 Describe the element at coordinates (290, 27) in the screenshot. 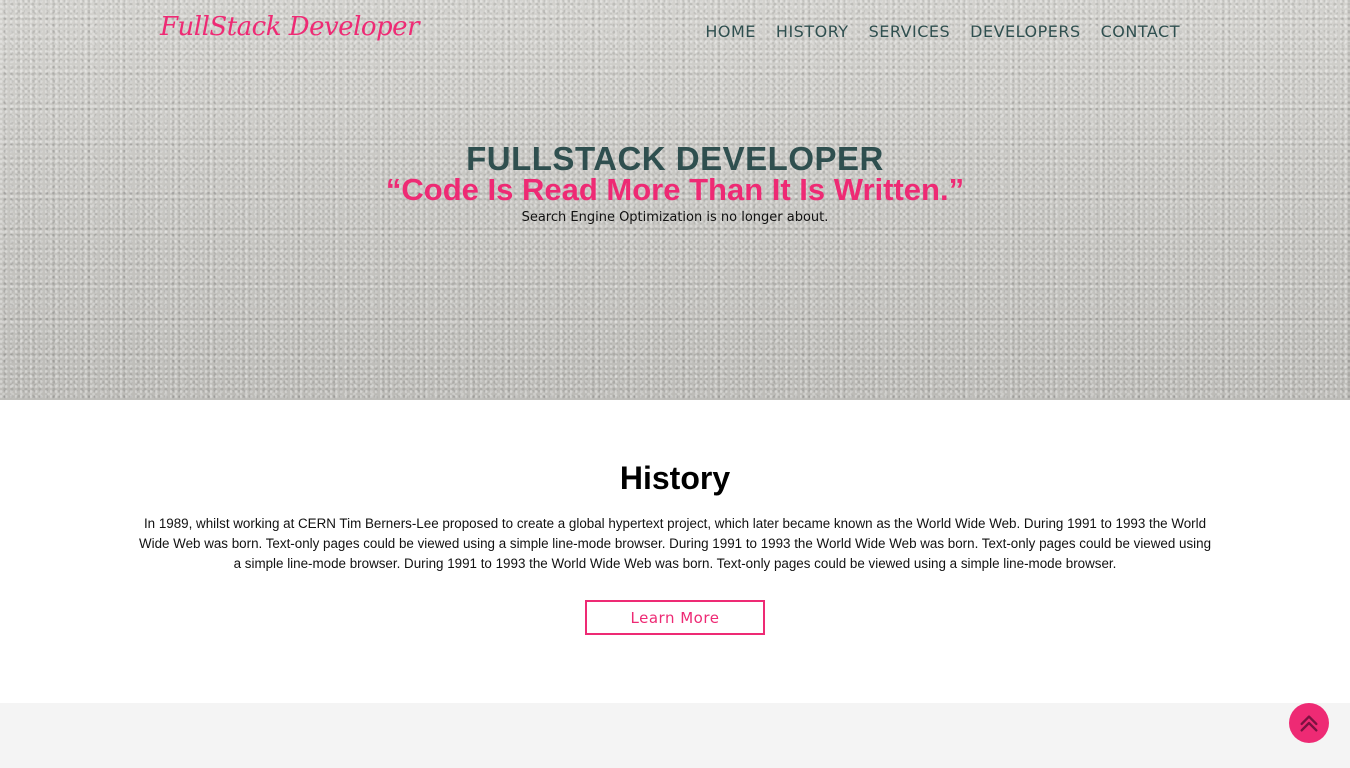

I see `site-logo: FullStack Developer` at that location.